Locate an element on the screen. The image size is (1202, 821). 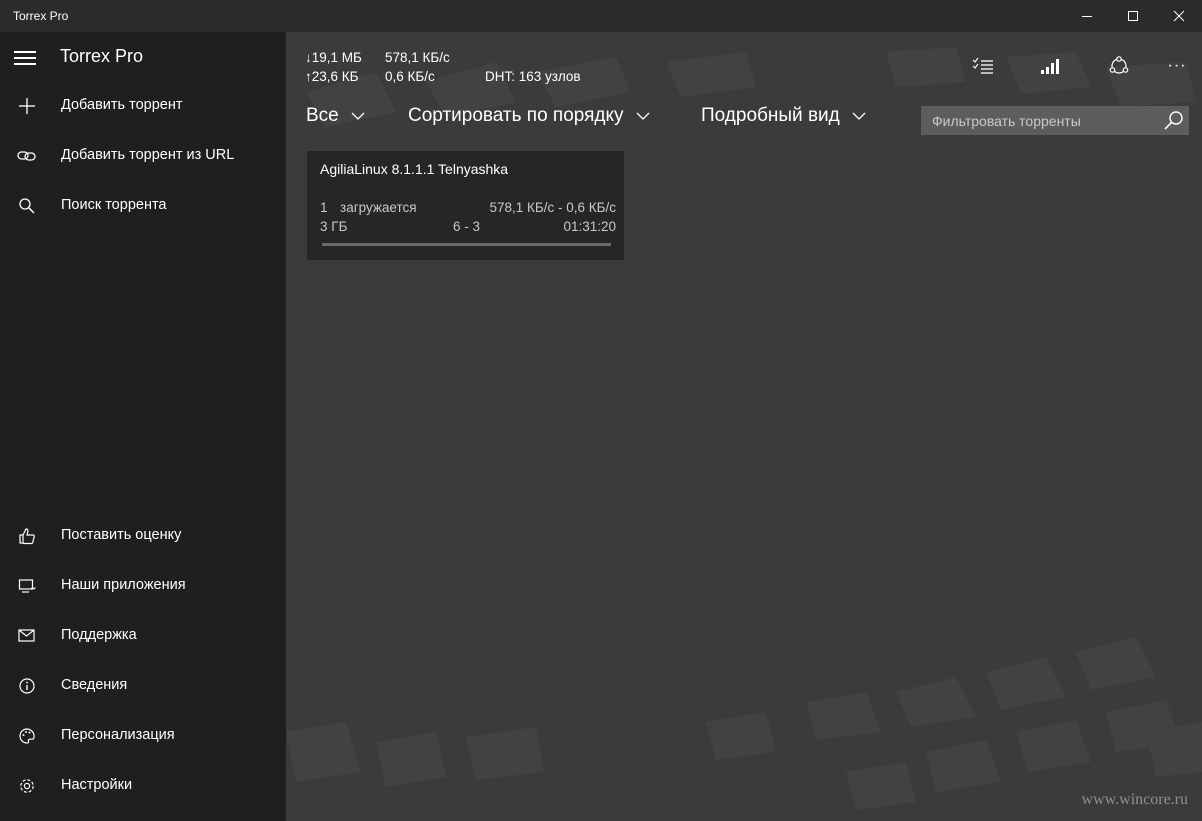
window-title: Torrex Pro is located at coordinates (41, 16).